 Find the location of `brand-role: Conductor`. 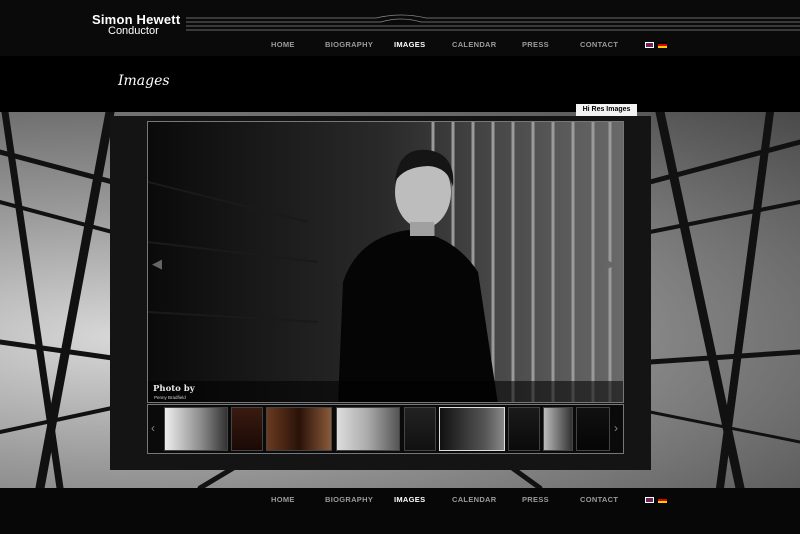

brand-role: Conductor is located at coordinates (133, 31).